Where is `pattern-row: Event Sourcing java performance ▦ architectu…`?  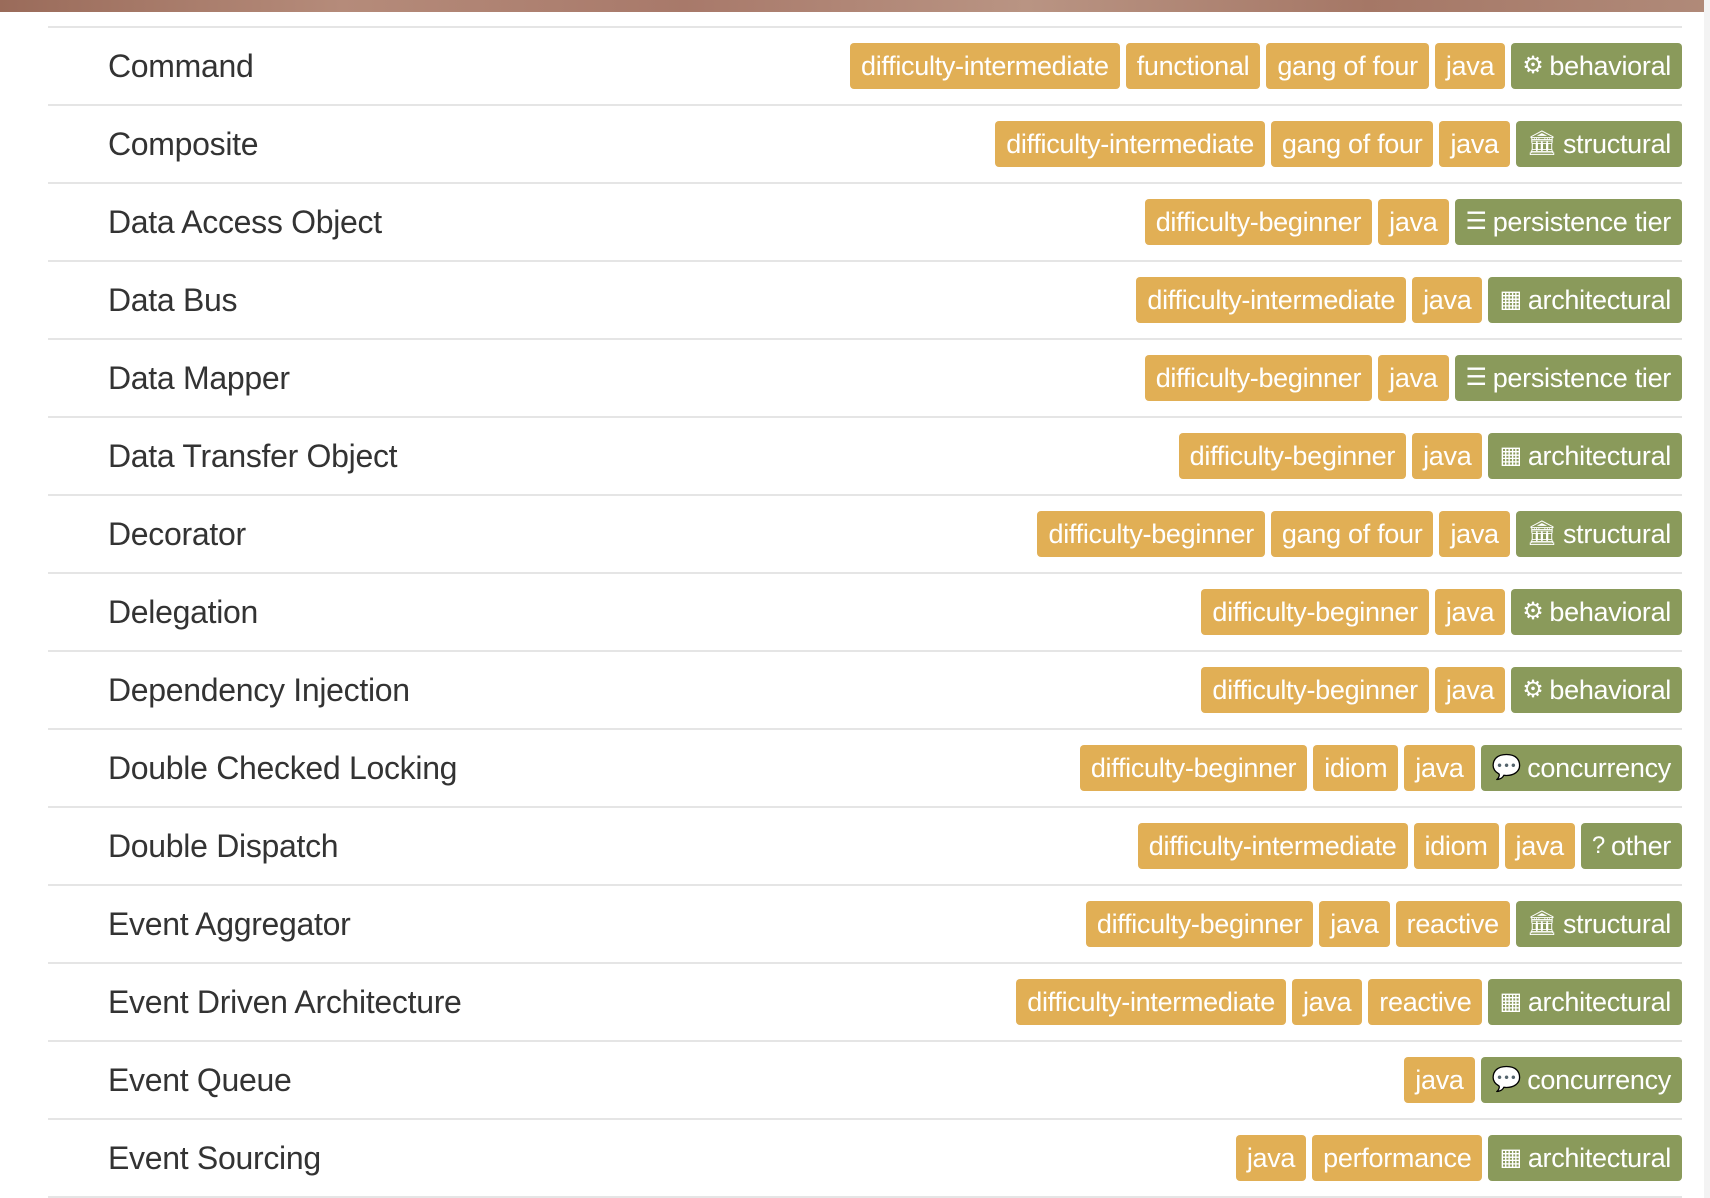 pattern-row: Event Sourcing java performance ▦ architectu… is located at coordinates (865, 1159).